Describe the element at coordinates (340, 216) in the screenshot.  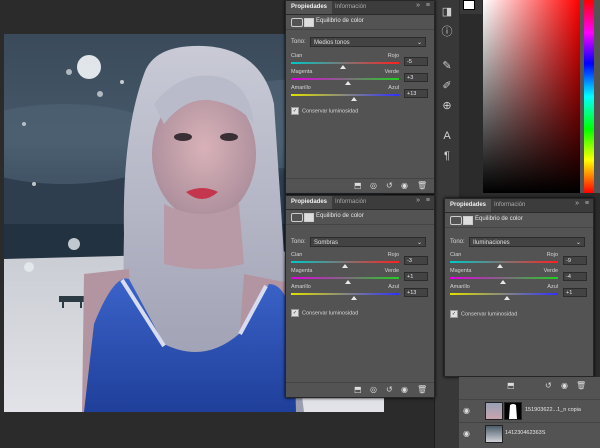
I see `adjustment-title: Equilibrio de color` at that location.